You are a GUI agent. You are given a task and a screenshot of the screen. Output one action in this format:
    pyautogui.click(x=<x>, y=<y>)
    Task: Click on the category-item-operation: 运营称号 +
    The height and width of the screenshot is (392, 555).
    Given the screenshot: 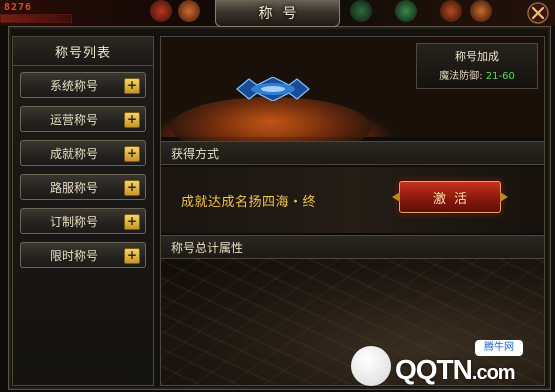 What is the action you would take?
    pyautogui.click(x=83, y=119)
    